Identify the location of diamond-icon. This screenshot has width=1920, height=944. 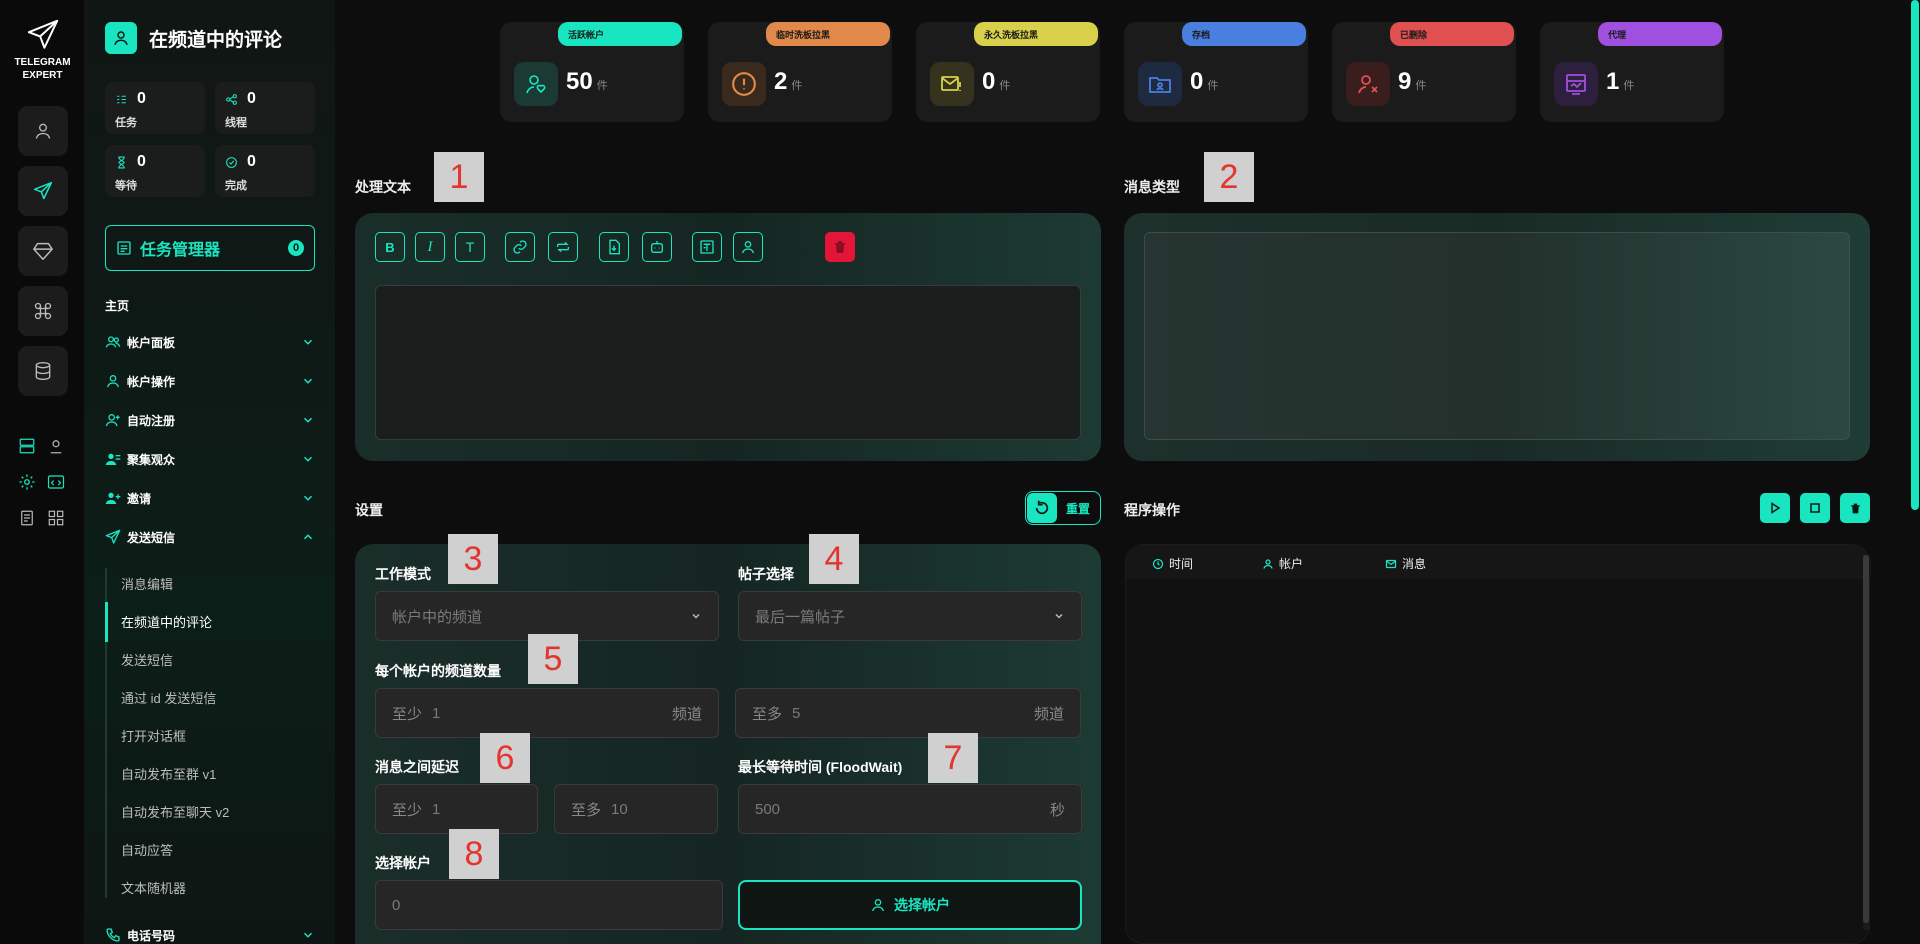
(43, 251).